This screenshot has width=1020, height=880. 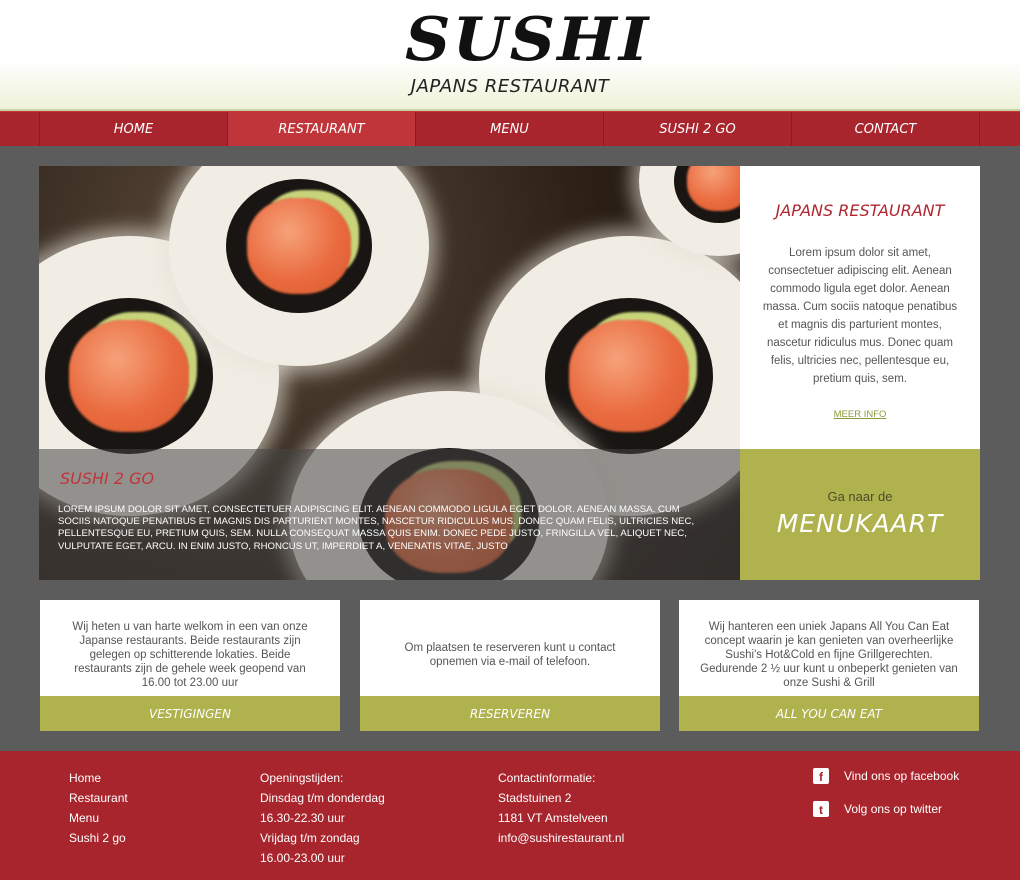 I want to click on nav-item-contact: CONTACT, so click(x=885, y=129).